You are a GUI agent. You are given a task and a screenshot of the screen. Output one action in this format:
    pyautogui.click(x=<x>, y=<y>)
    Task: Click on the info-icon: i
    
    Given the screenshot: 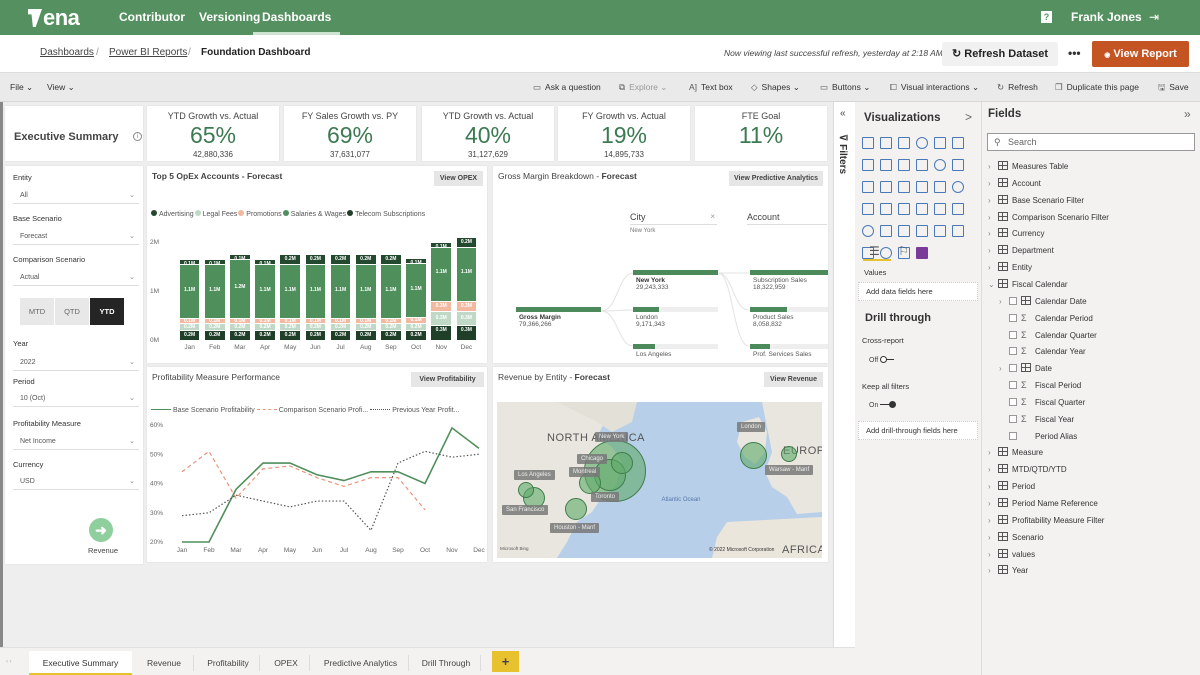 What is the action you would take?
    pyautogui.click(x=137, y=136)
    